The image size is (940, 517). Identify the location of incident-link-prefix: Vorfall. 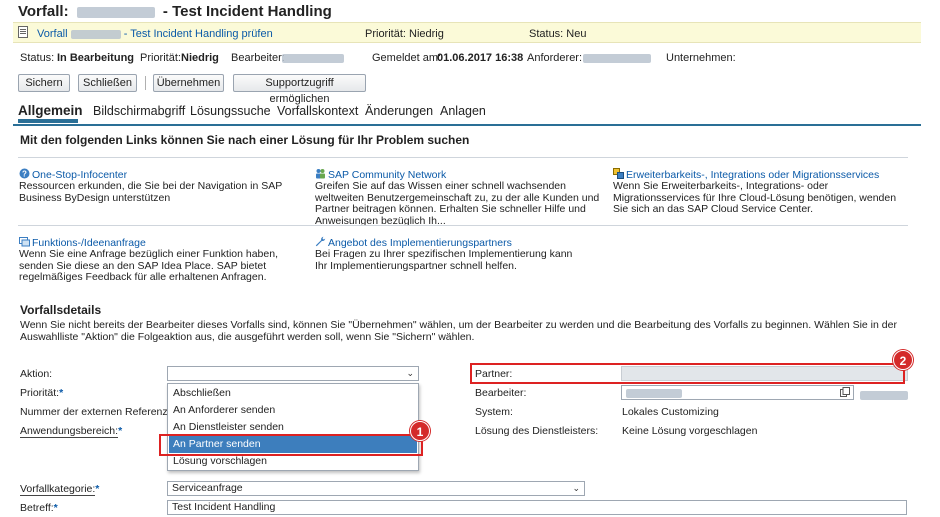
(52, 34).